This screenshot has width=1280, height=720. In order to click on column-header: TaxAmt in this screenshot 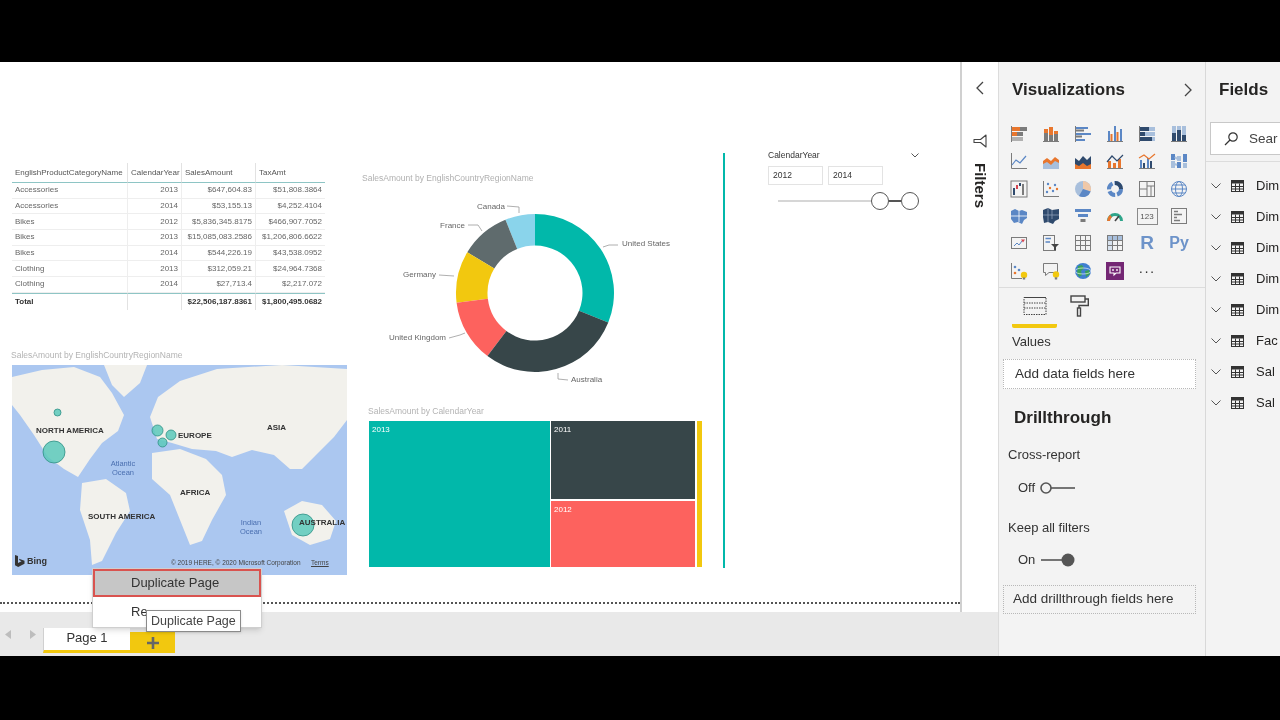, I will do `click(290, 173)`.